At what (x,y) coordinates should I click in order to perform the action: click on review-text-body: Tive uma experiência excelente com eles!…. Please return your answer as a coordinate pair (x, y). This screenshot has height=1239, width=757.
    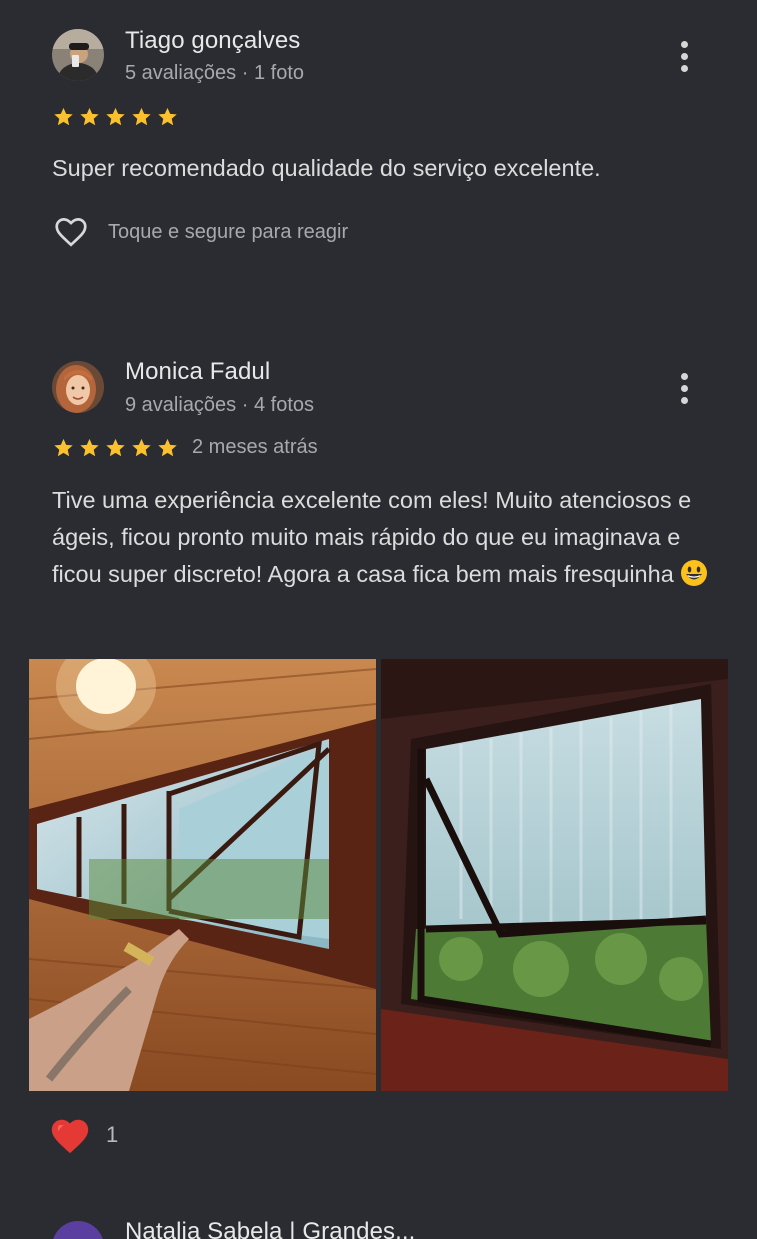
    Looking at the image, I should click on (372, 537).